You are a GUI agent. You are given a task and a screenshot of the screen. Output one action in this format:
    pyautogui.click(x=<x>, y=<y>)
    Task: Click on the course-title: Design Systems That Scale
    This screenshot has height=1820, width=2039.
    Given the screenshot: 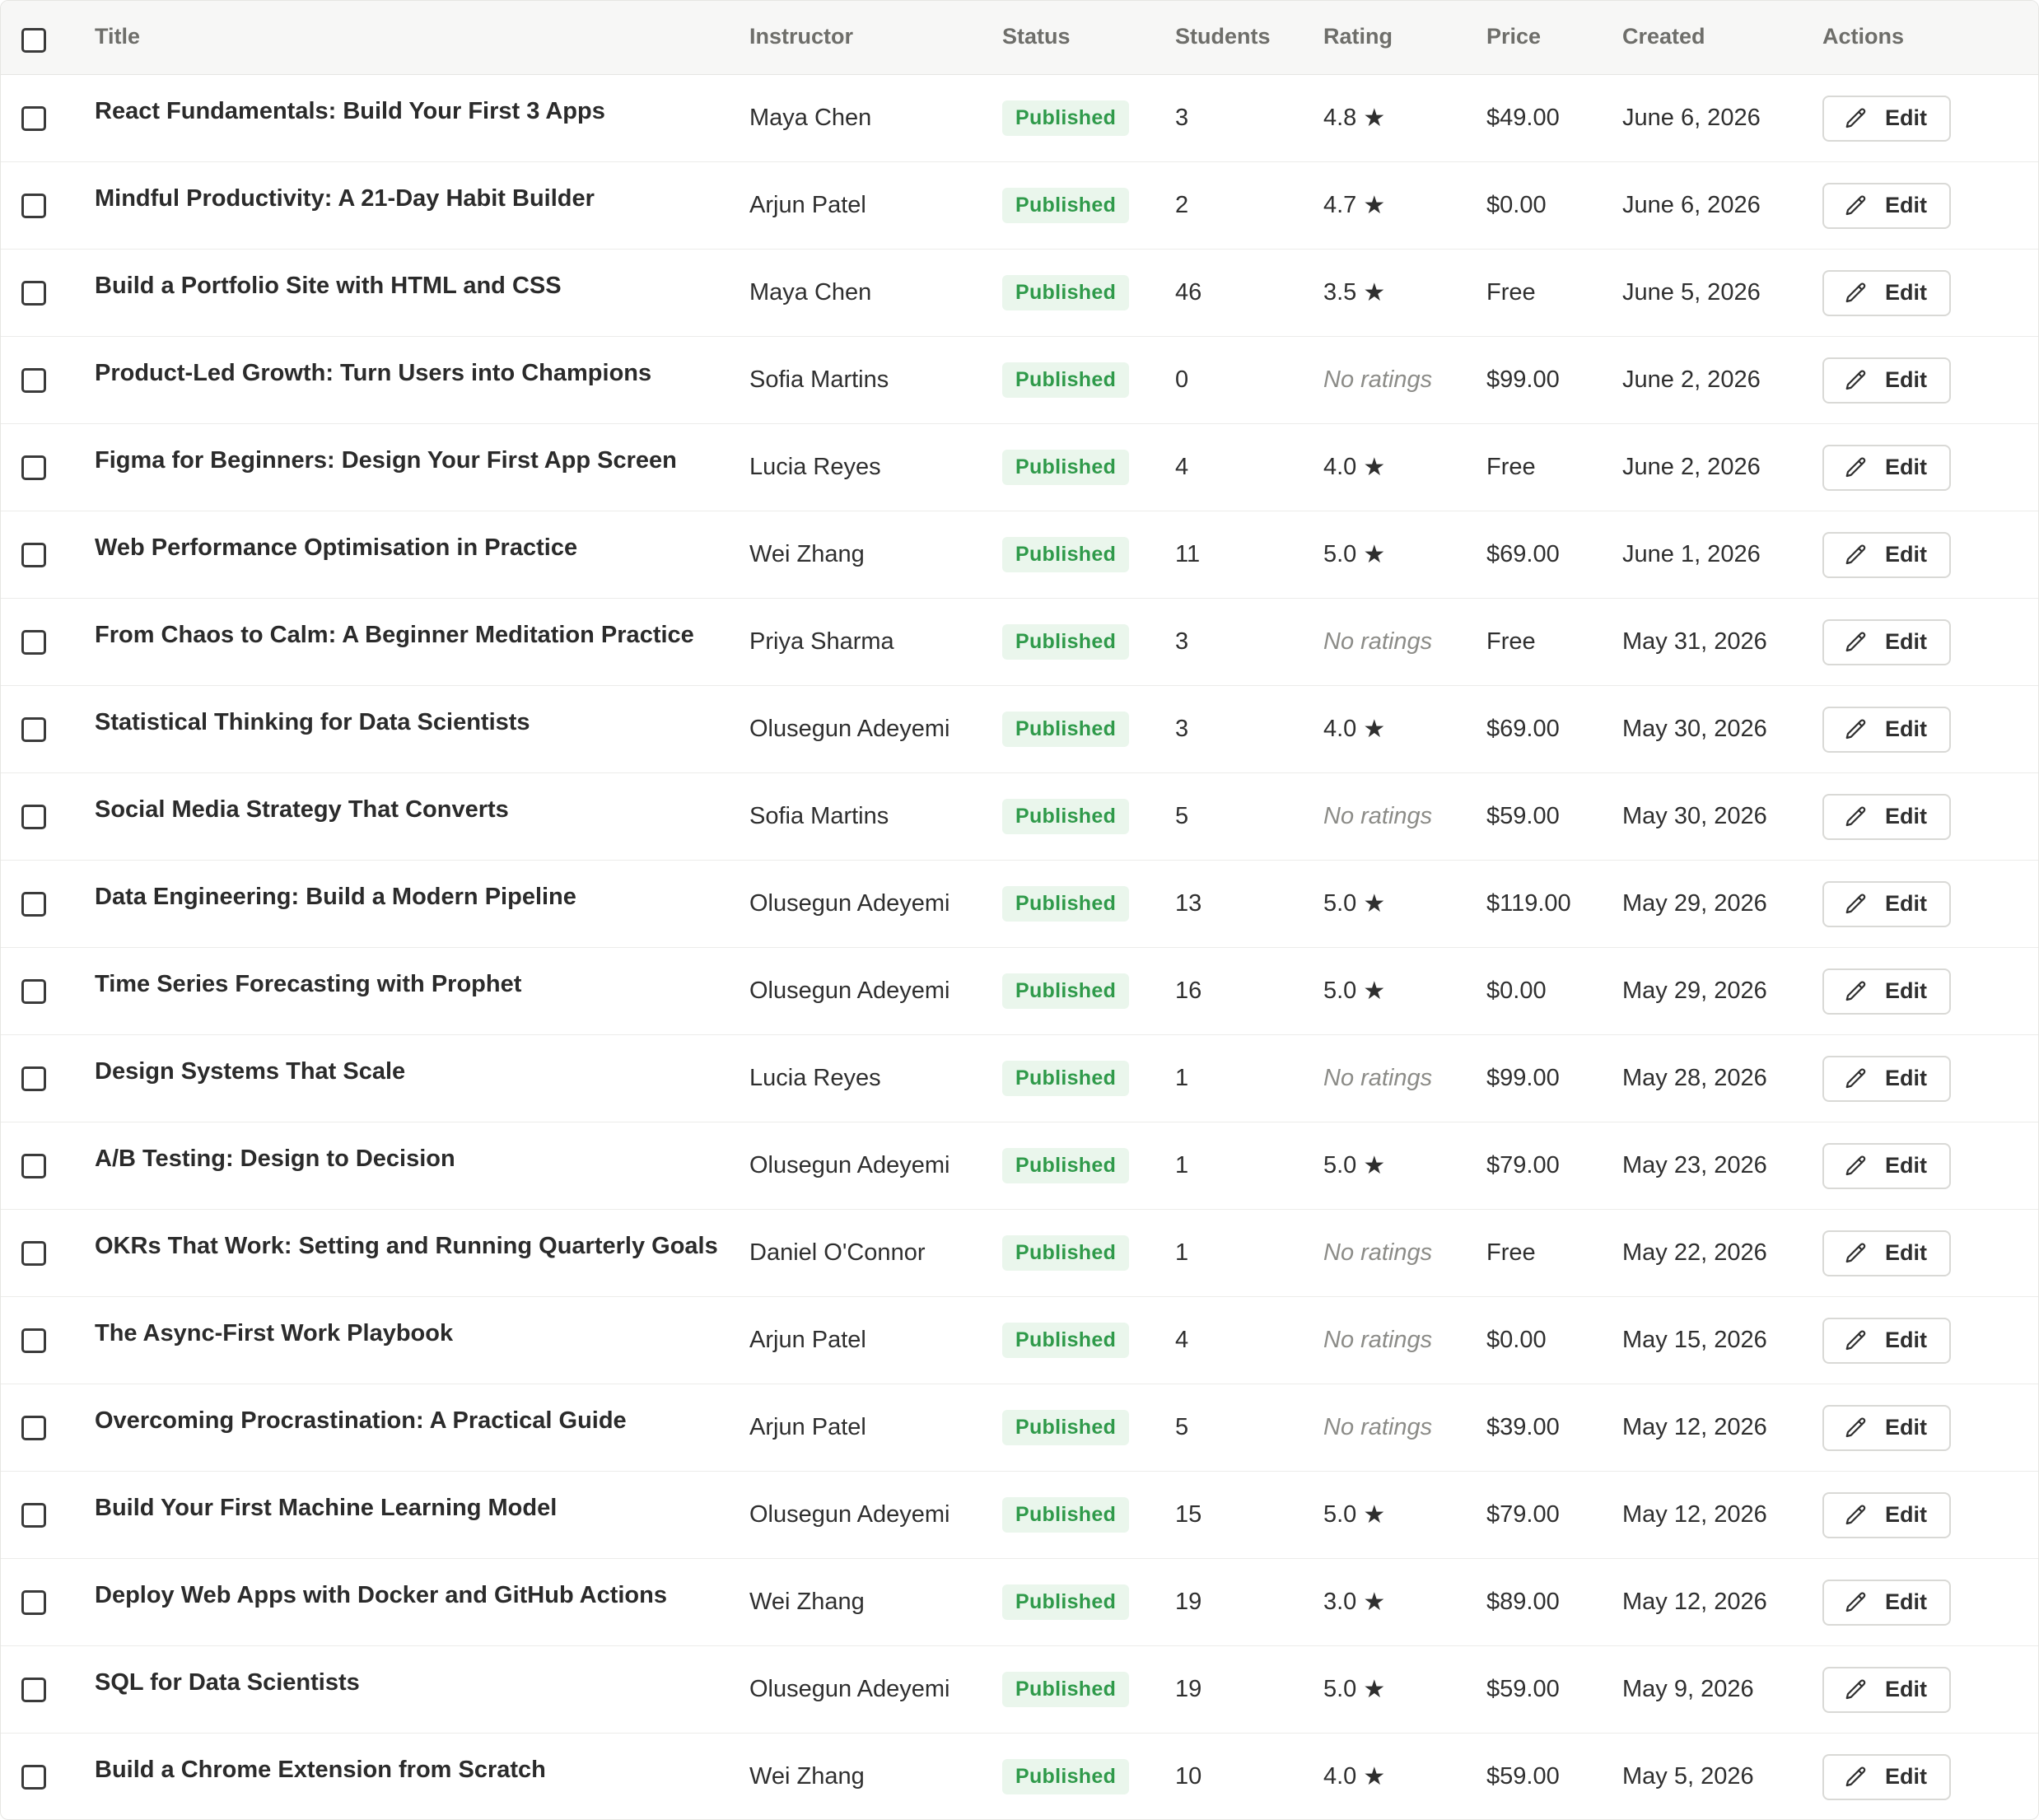 What is the action you would take?
    pyautogui.click(x=250, y=1072)
    